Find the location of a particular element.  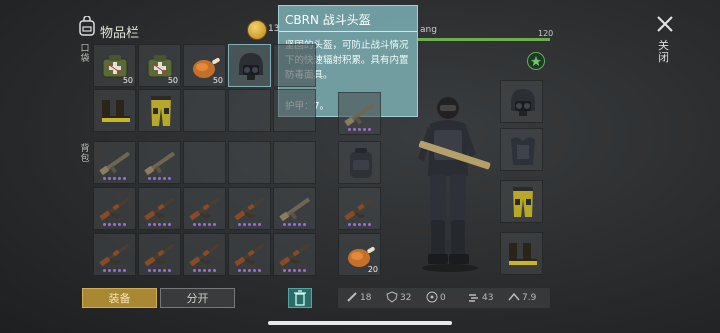

stat-value: 0 is located at coordinates (443, 297).